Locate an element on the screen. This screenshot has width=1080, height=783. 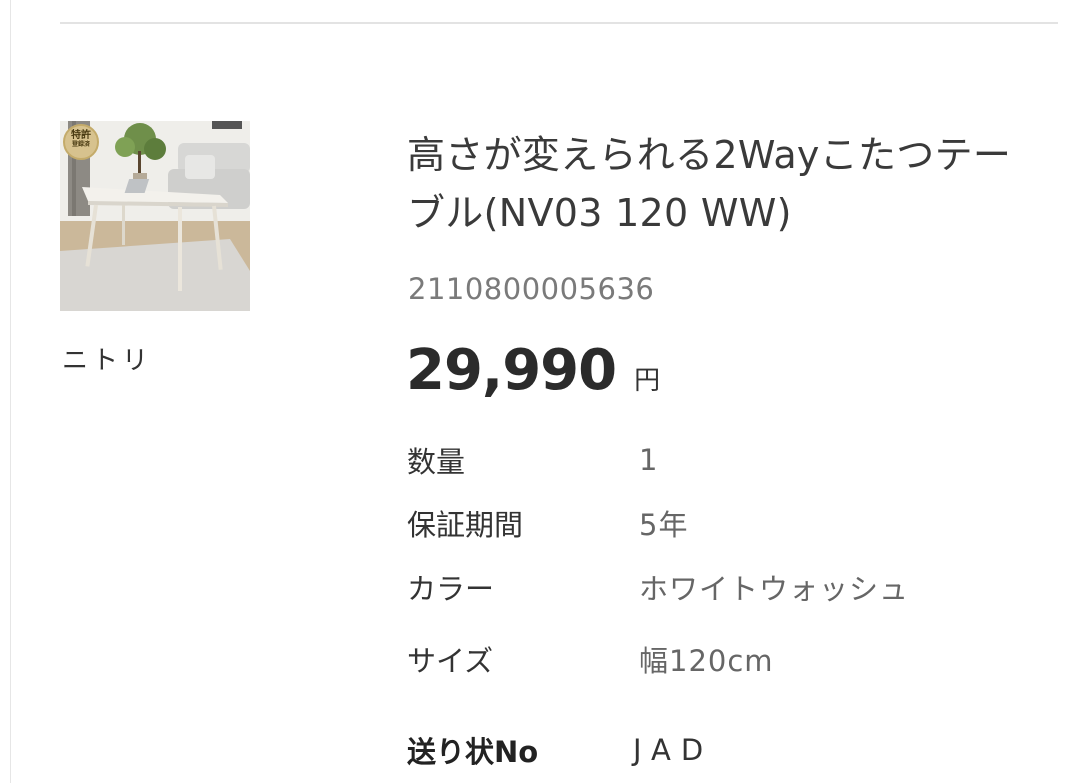
spec-row-size: サイズ 幅120cm is located at coordinates (590, 659).